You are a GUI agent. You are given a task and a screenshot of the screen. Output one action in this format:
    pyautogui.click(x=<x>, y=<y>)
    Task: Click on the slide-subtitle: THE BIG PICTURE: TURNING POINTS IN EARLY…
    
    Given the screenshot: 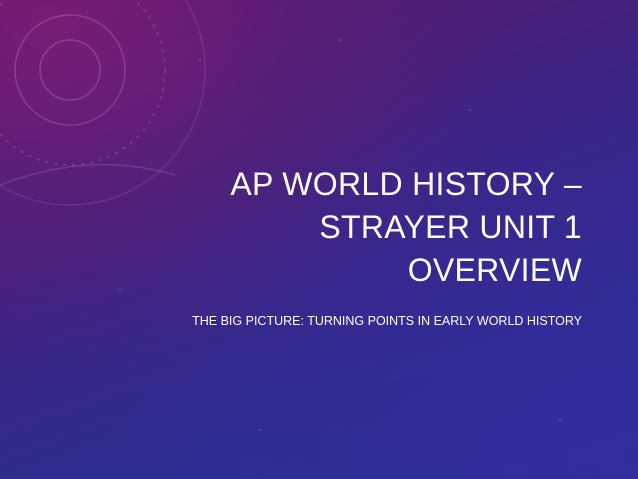 What is the action you would take?
    pyautogui.click(x=387, y=321)
    